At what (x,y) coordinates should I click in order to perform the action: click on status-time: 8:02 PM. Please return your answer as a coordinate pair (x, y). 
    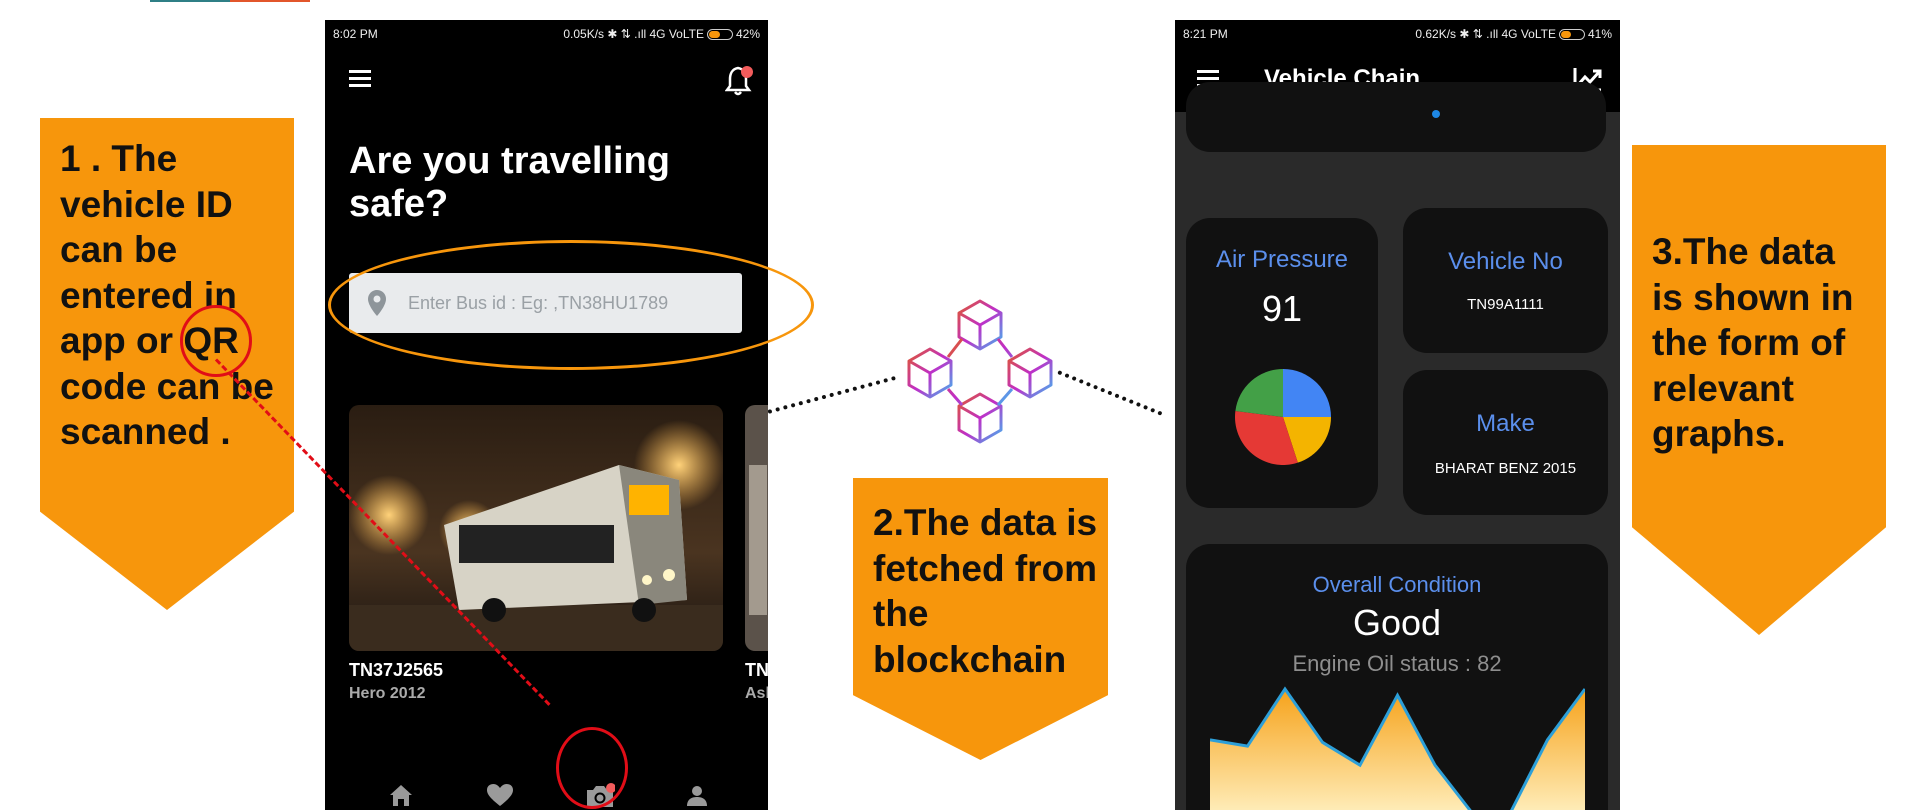
    Looking at the image, I should click on (355, 34).